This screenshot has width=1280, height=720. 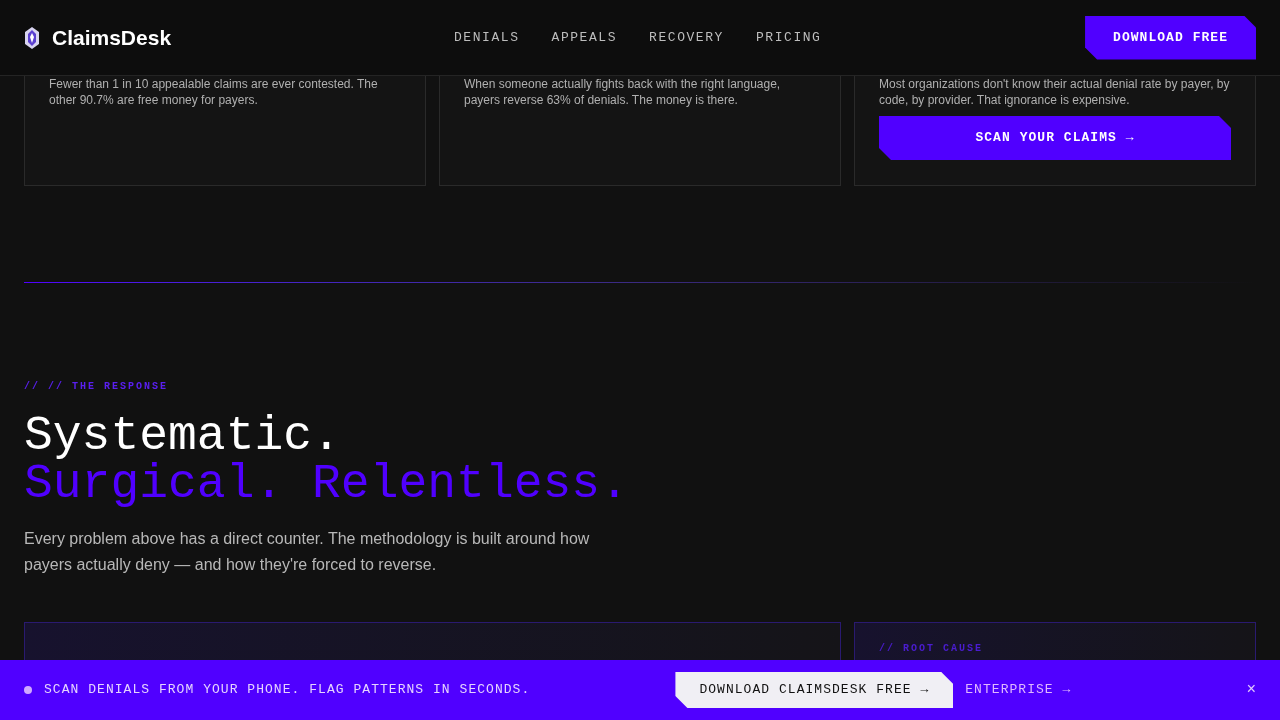 I want to click on download-button: DOWNLOAD FREE, so click(x=1170, y=37).